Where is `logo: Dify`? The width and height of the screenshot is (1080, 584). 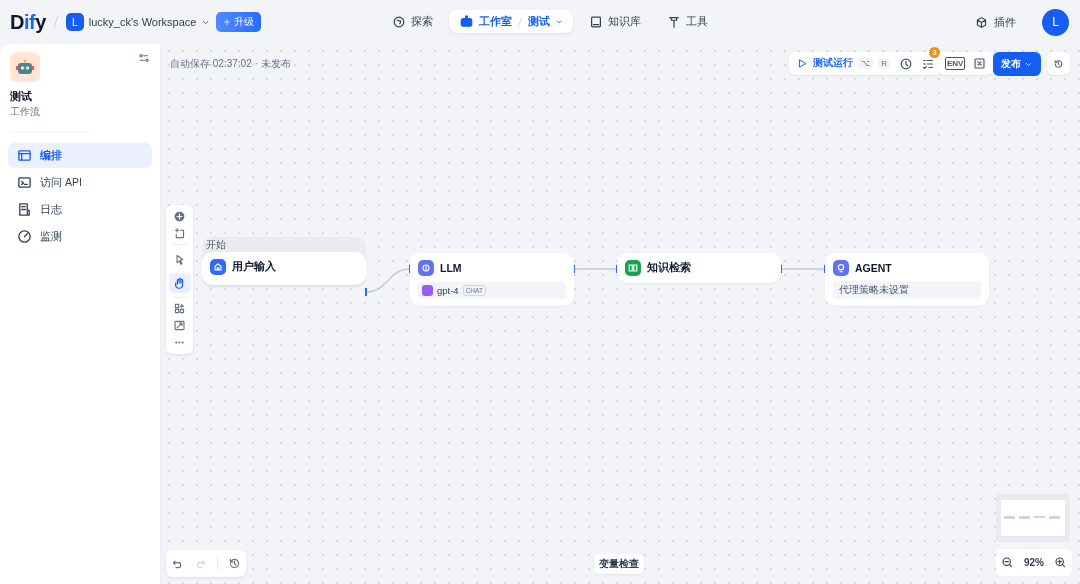 logo: Dify is located at coordinates (28, 22).